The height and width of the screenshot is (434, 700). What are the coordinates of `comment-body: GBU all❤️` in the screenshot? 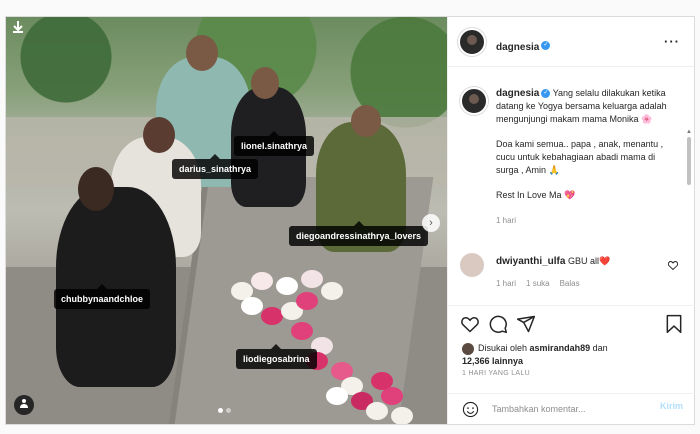 It's located at (589, 261).